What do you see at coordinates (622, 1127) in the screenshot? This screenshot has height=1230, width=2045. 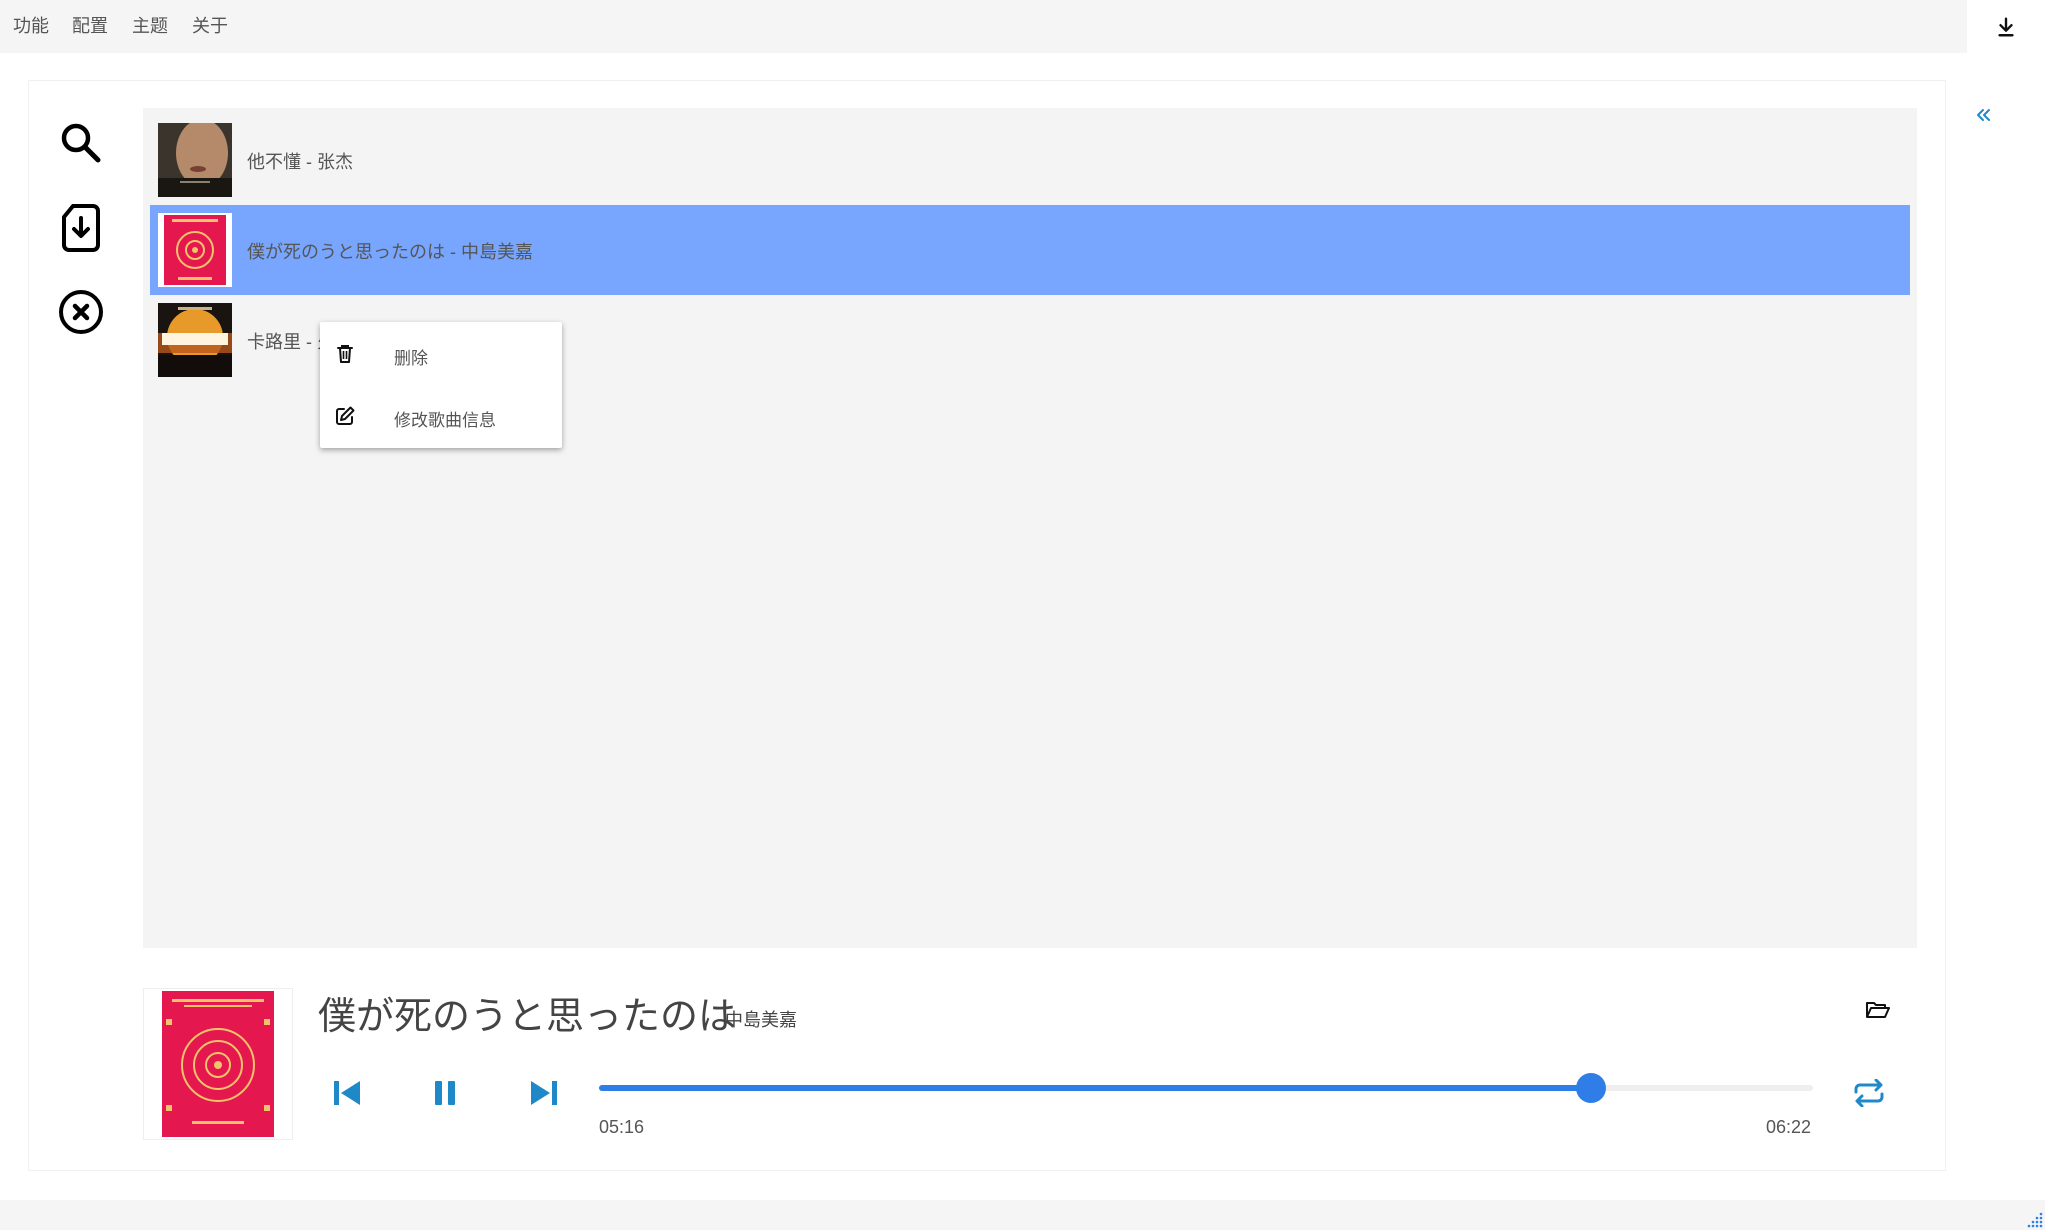 I see `current-time: 05:16` at bounding box center [622, 1127].